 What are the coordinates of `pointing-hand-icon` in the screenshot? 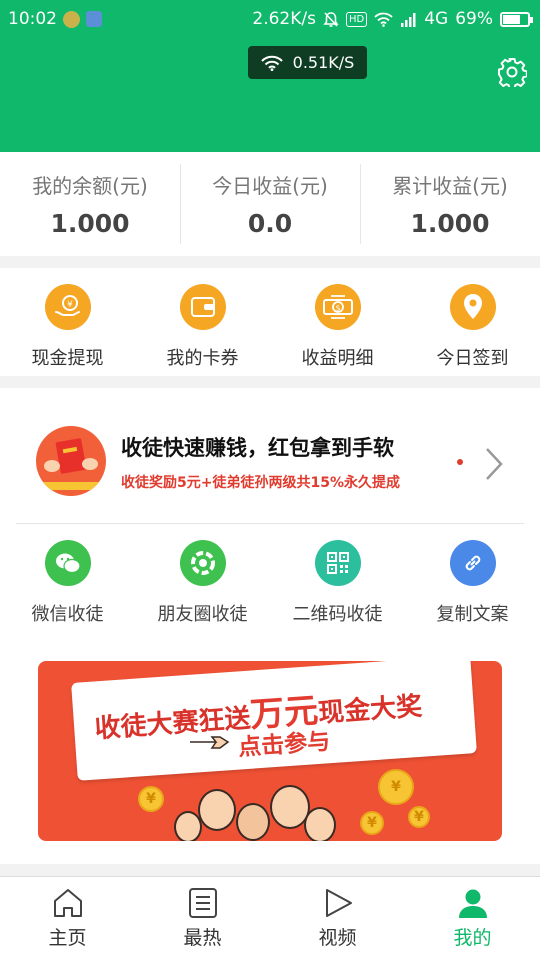 It's located at (210, 742).